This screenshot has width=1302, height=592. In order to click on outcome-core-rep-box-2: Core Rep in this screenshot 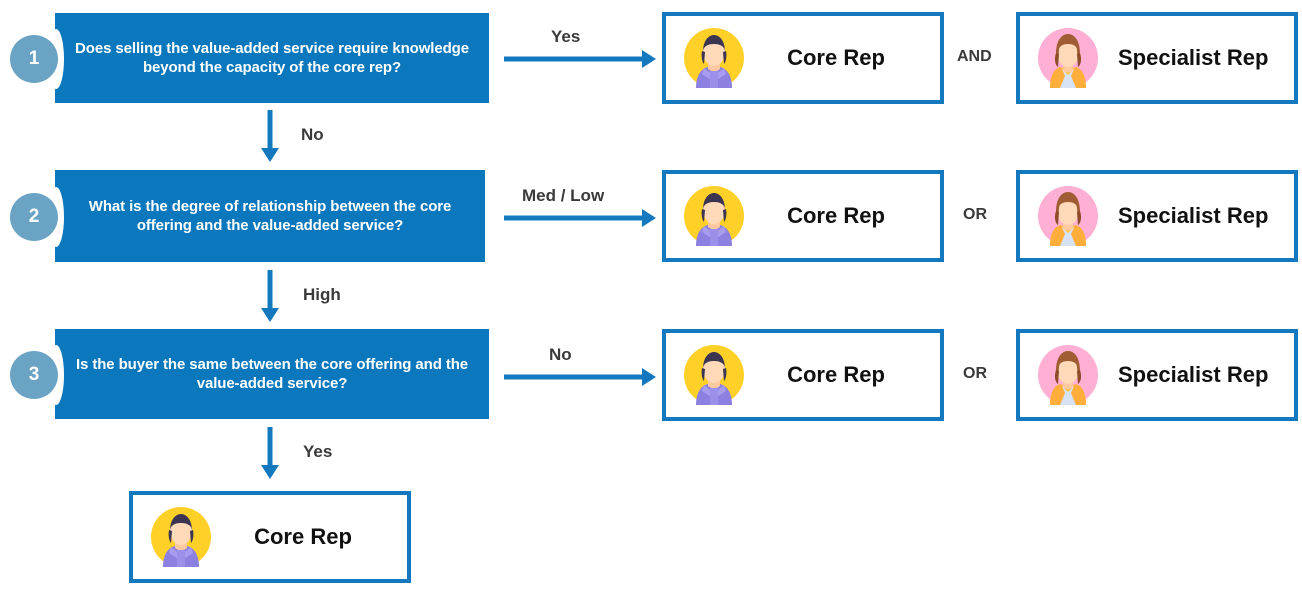, I will do `click(803, 216)`.